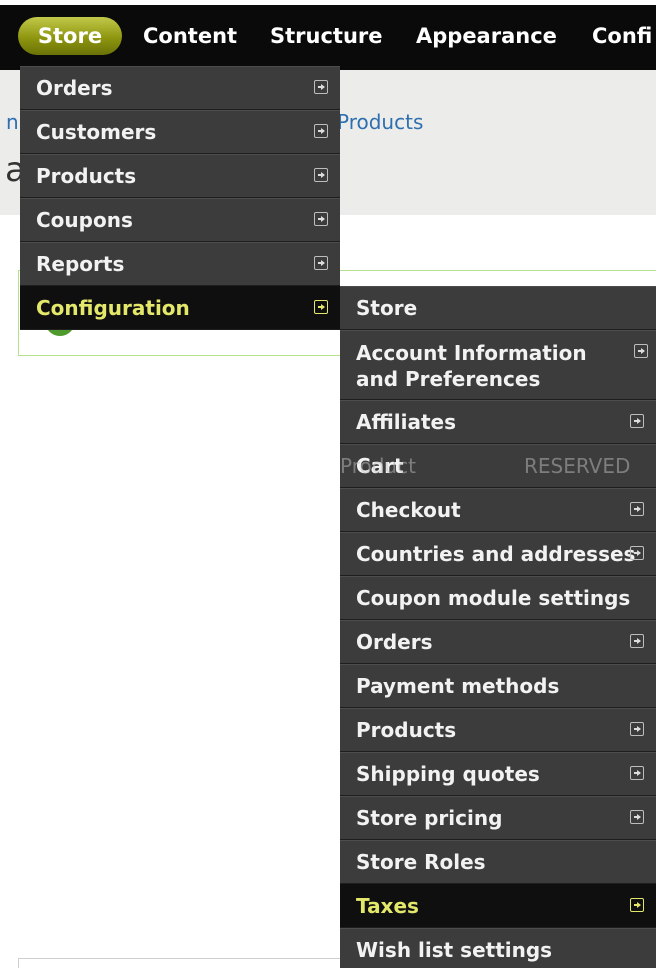  What do you see at coordinates (577, 466) in the screenshot?
I see `background-column-reserved: RESERVED` at bounding box center [577, 466].